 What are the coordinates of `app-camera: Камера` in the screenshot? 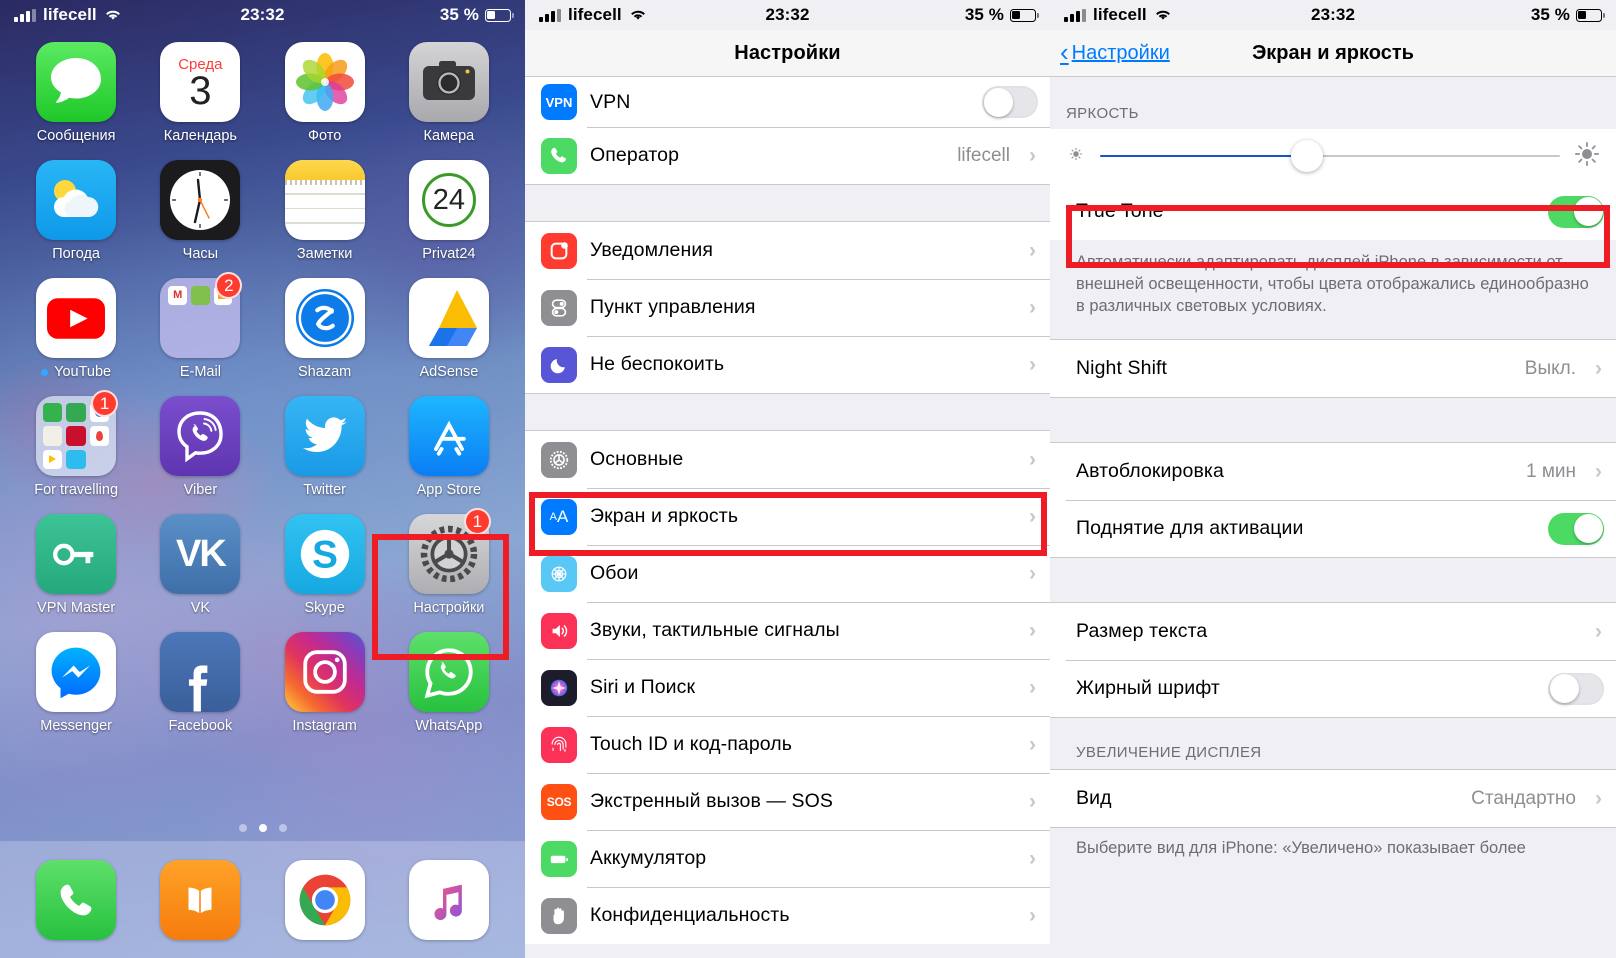 It's located at (449, 93).